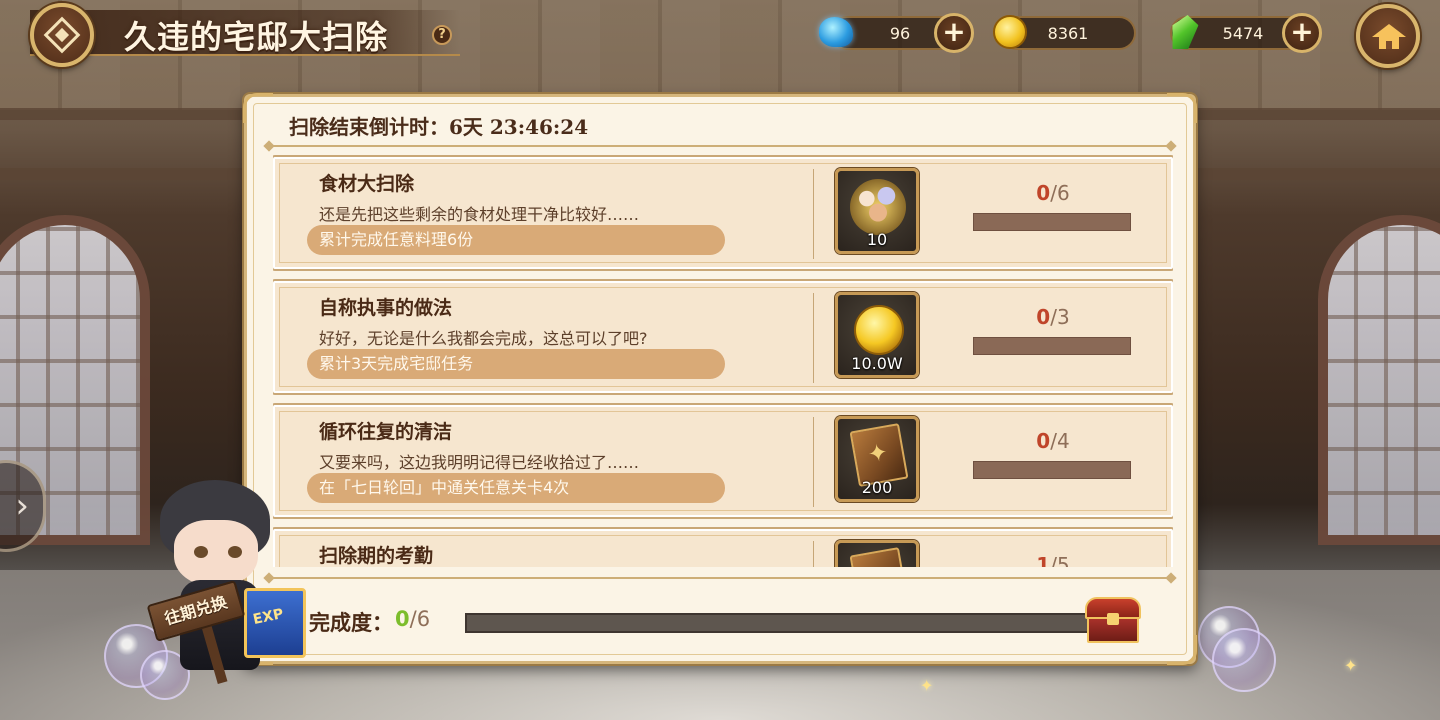 Image resolution: width=1440 pixels, height=720 pixels. What do you see at coordinates (367, 184) in the screenshot?
I see `task-title: 食材大扫除` at bounding box center [367, 184].